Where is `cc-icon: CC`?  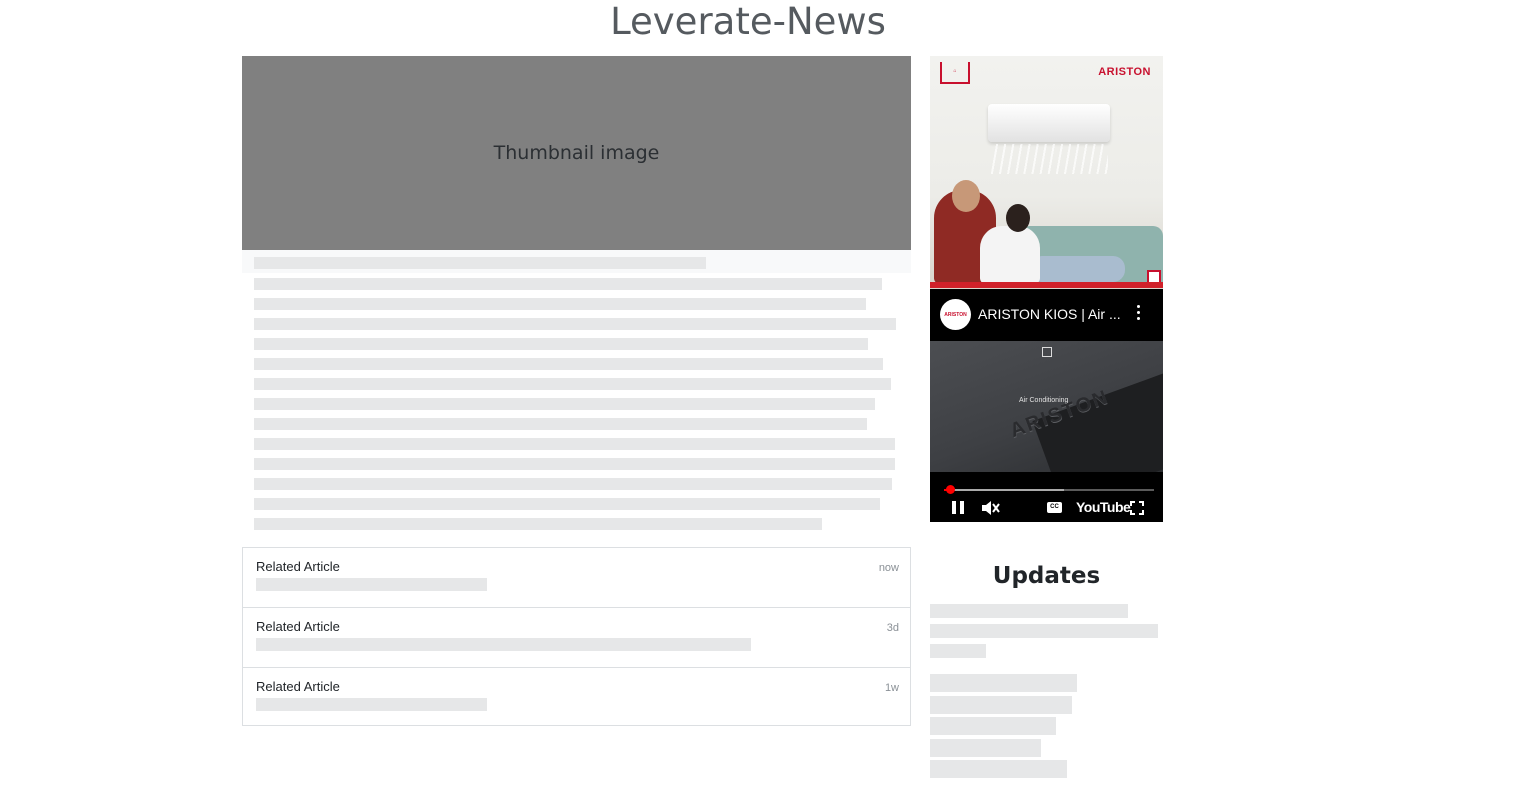
cc-icon: CC is located at coordinates (1054, 507).